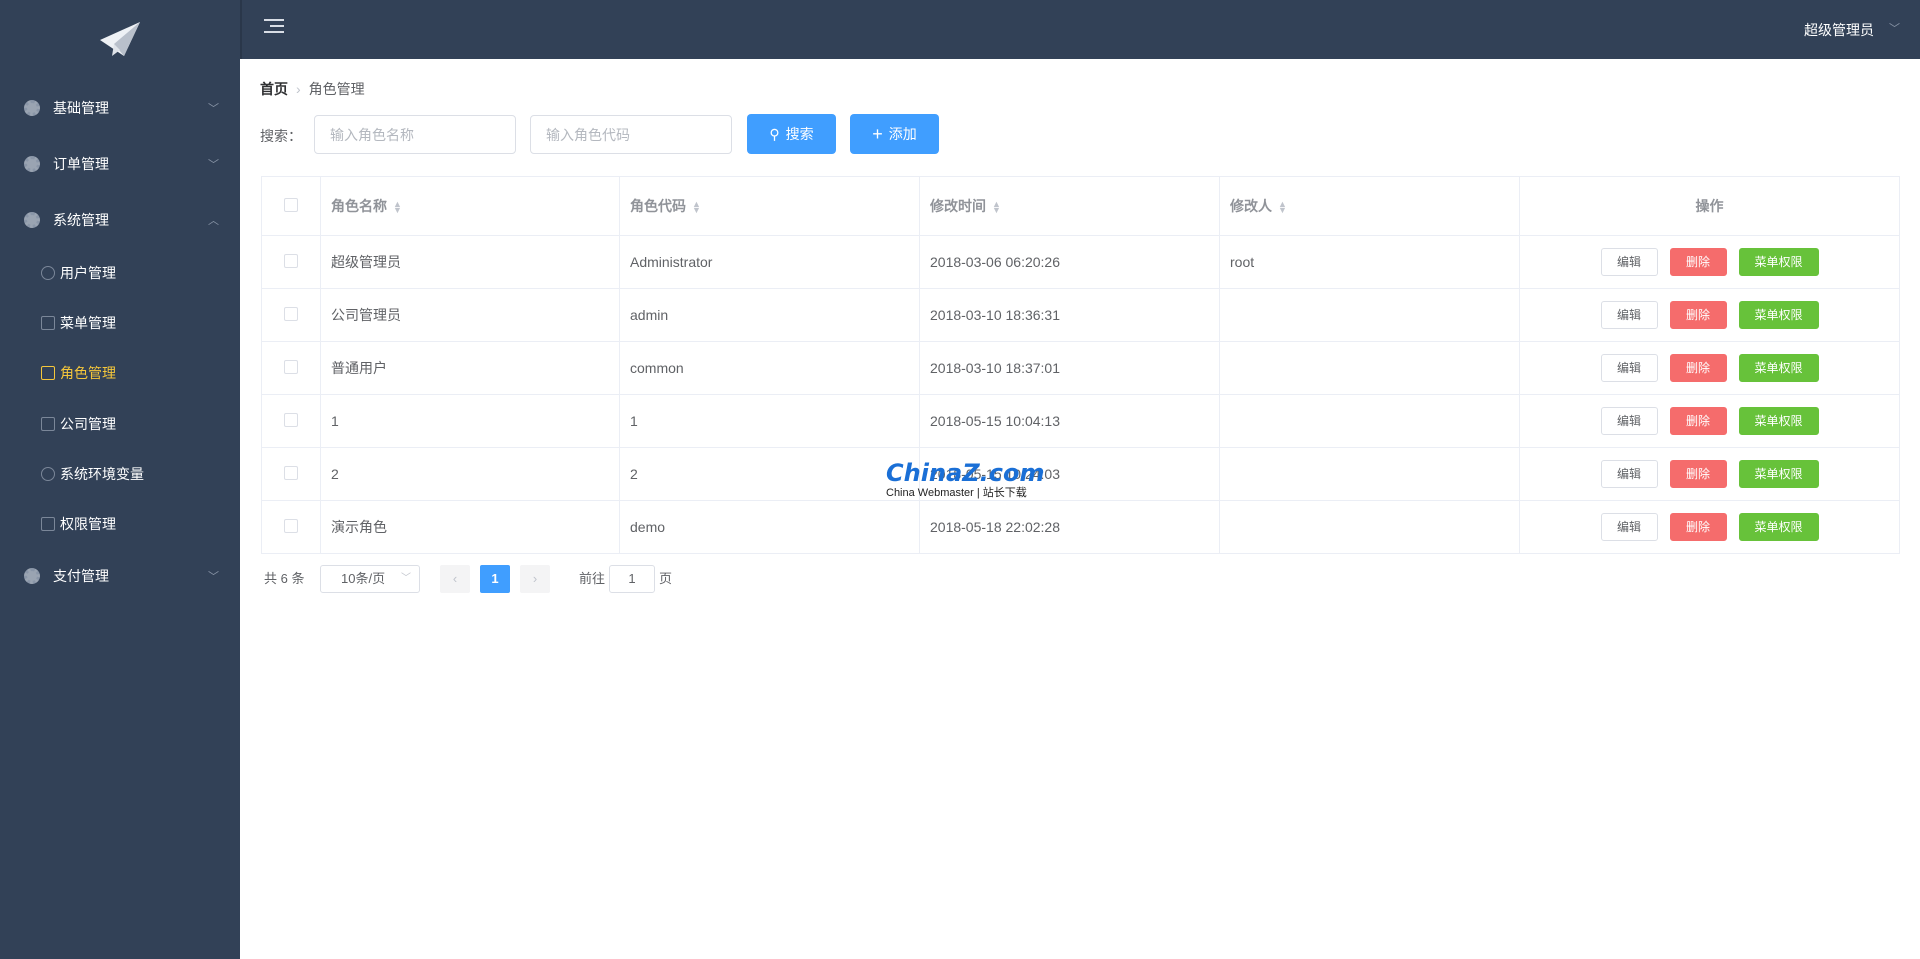 The width and height of the screenshot is (1920, 959). I want to click on select-all-checkbox, so click(291, 204).